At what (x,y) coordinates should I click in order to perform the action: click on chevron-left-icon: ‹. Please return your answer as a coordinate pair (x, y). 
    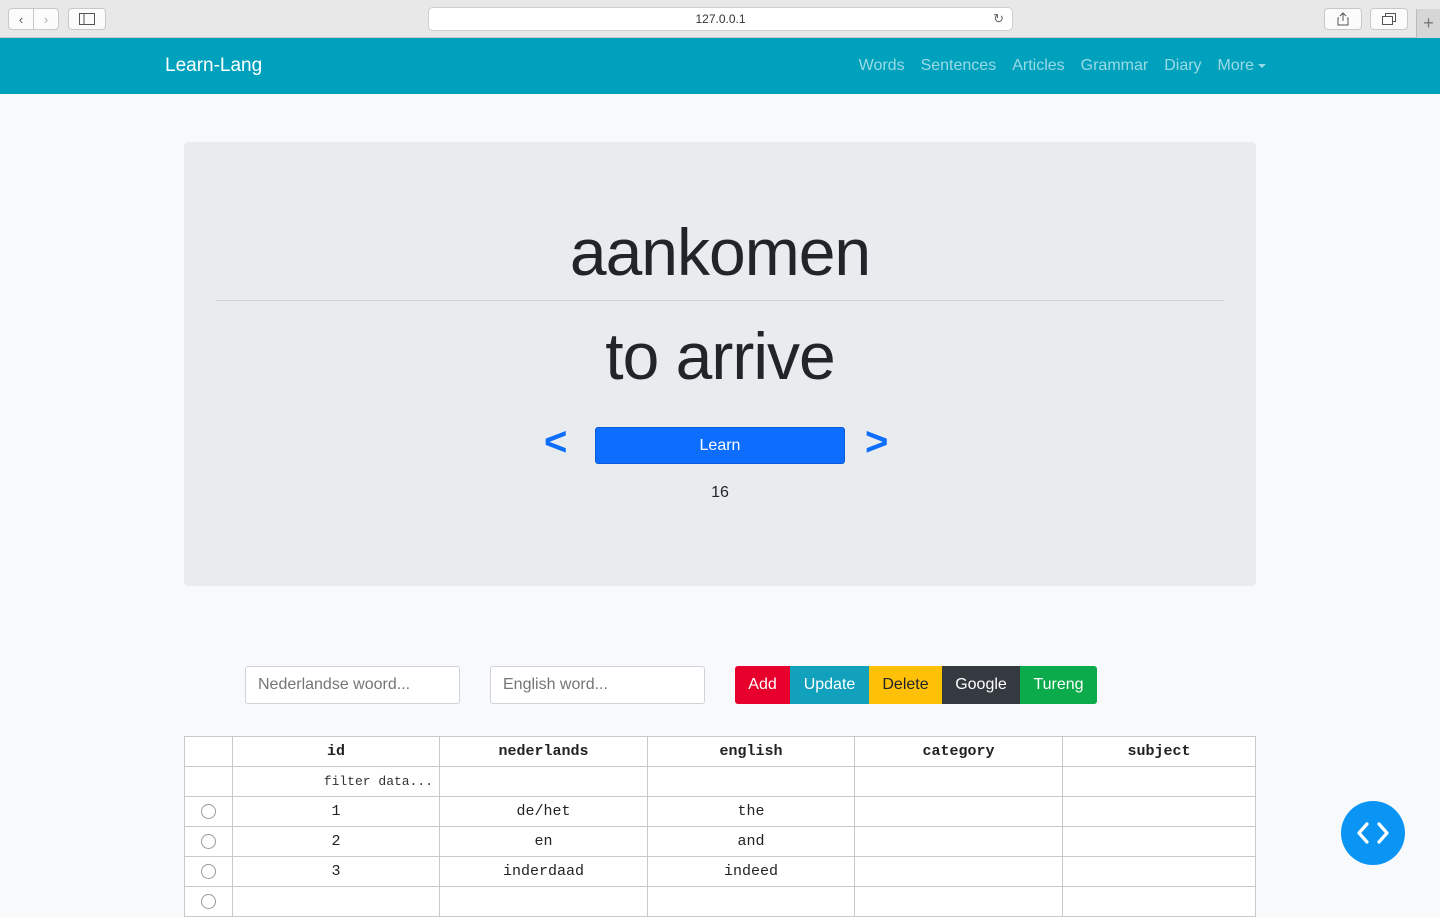
    Looking at the image, I should click on (21, 19).